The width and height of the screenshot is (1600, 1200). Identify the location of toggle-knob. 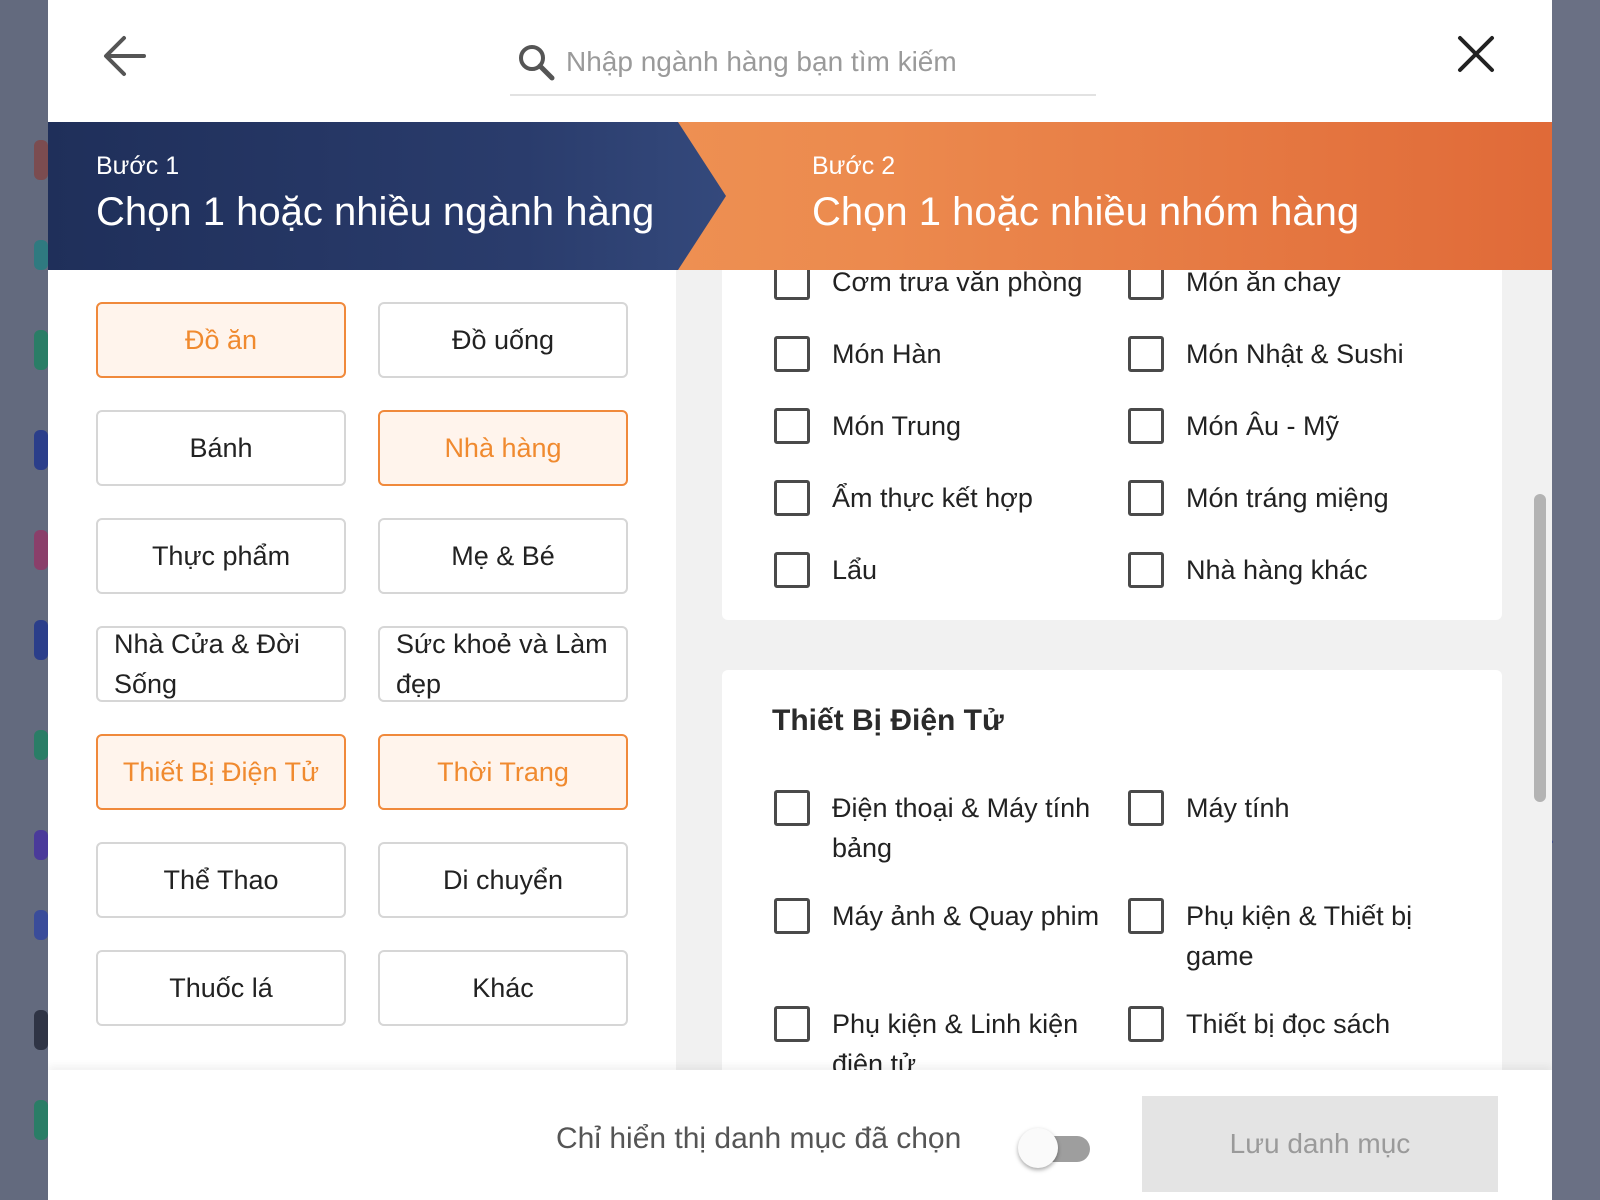
(1038, 1148).